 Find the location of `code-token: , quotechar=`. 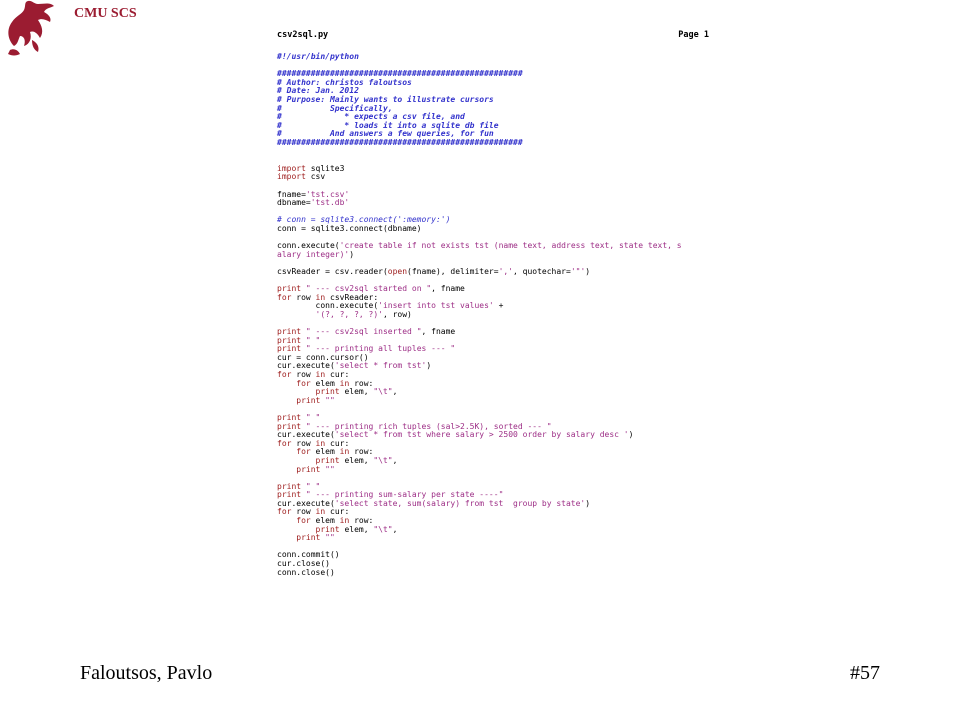

code-token: , quotechar= is located at coordinates (542, 271).